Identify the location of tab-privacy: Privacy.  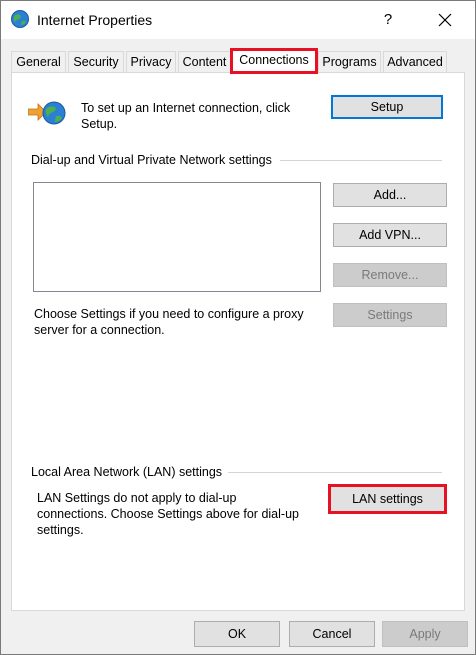
(151, 62).